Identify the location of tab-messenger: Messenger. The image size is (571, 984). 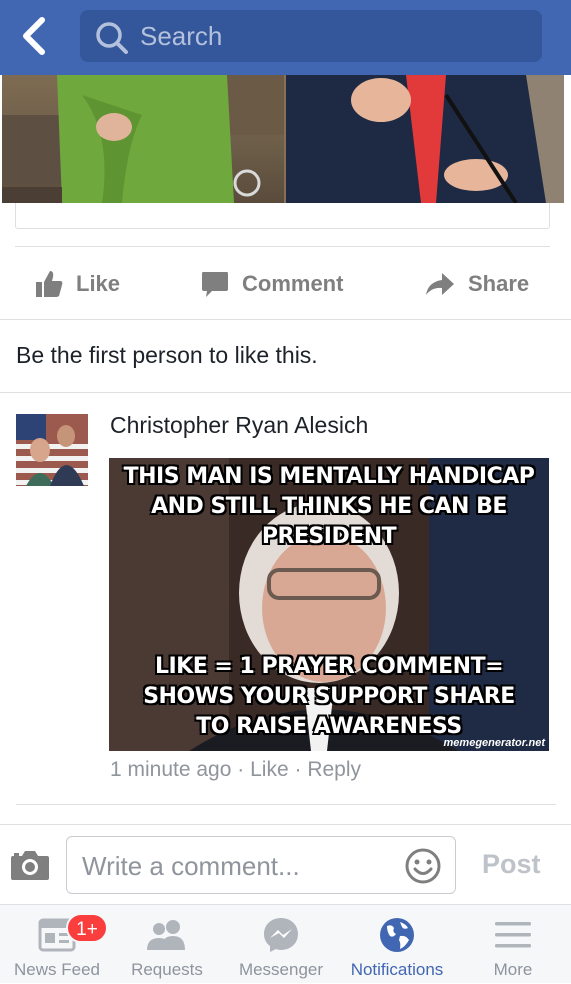
(281, 944).